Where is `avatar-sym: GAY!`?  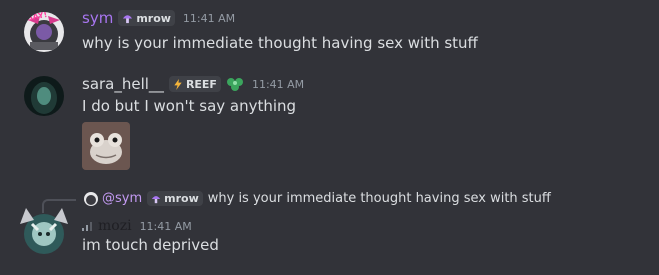
avatar-sym: GAY! is located at coordinates (44, 32).